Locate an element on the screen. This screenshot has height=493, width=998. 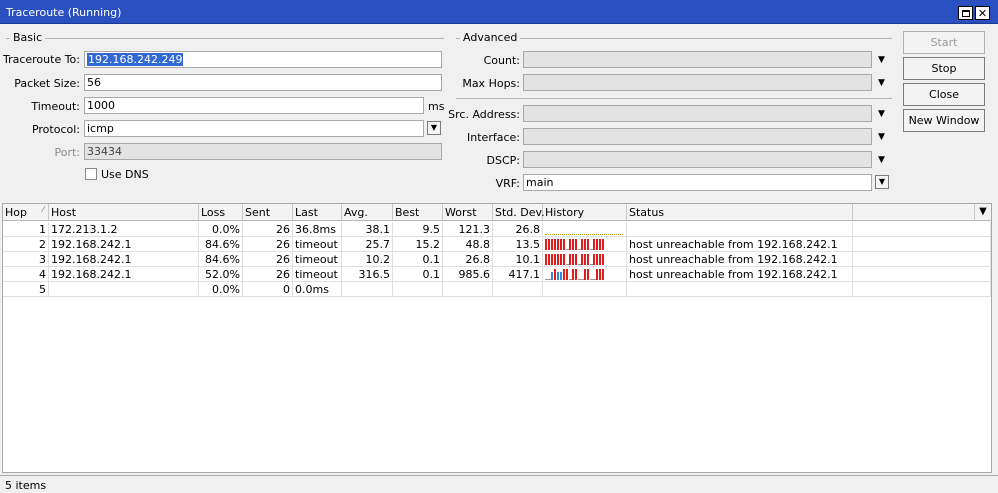
vrf-select: main is located at coordinates (697, 182).